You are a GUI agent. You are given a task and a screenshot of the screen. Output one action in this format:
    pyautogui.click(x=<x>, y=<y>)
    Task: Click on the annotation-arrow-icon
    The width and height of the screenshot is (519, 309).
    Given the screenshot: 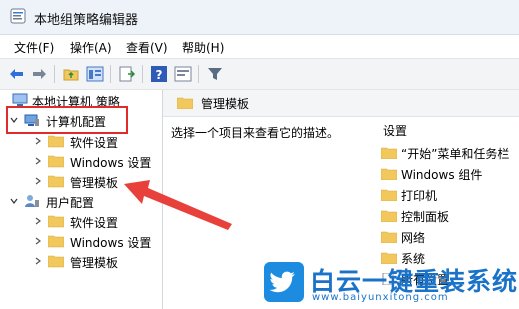 What is the action you would take?
    pyautogui.click(x=178, y=205)
    